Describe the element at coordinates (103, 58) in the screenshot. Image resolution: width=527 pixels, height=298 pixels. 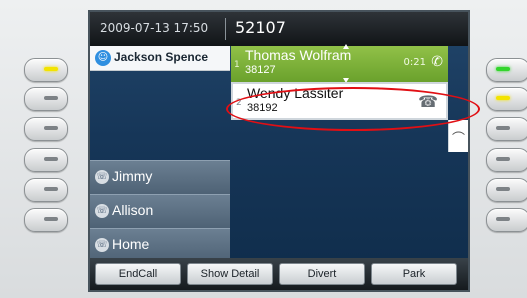
I see `phone-user-icon: ☺` at that location.